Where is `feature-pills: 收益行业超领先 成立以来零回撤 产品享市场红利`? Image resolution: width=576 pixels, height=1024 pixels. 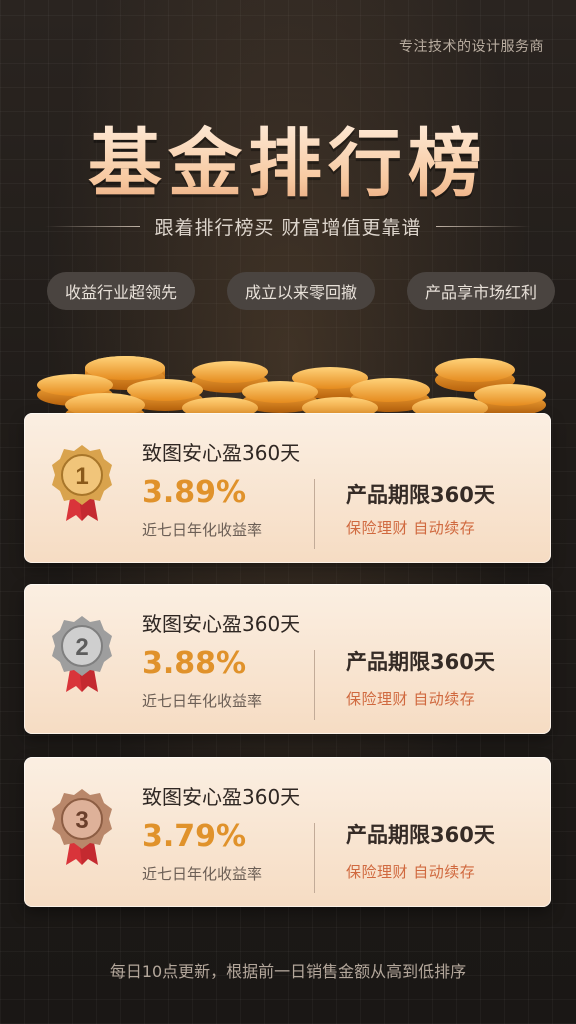 feature-pills: 收益行业超领先 成立以来零回撤 产品享市场红利 is located at coordinates (301, 291).